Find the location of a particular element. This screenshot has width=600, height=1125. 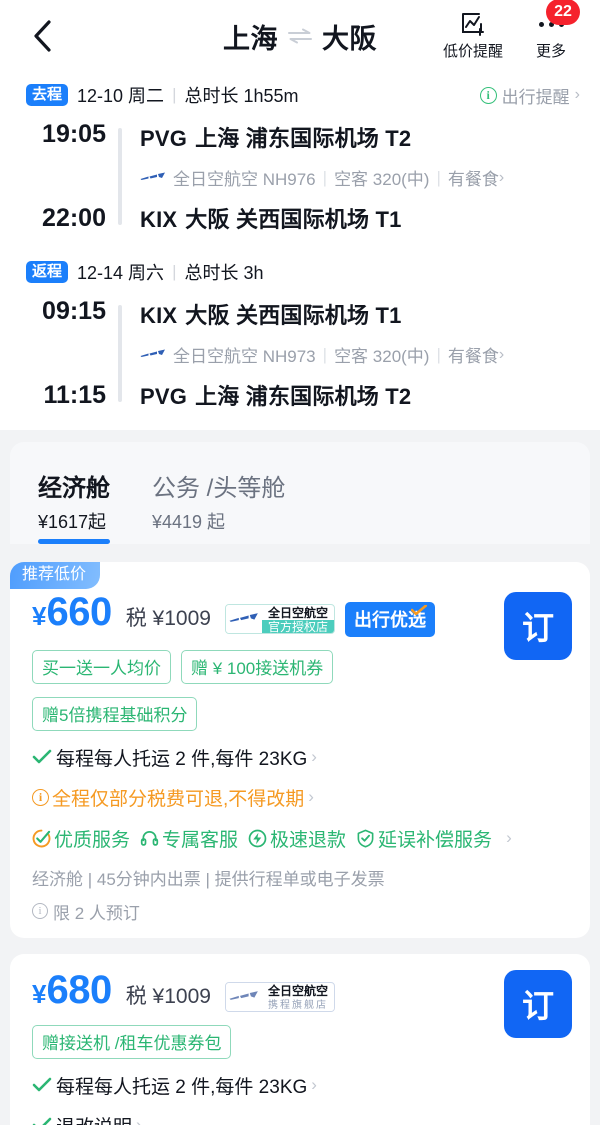

service-support: 专属客服 is located at coordinates (189, 838).